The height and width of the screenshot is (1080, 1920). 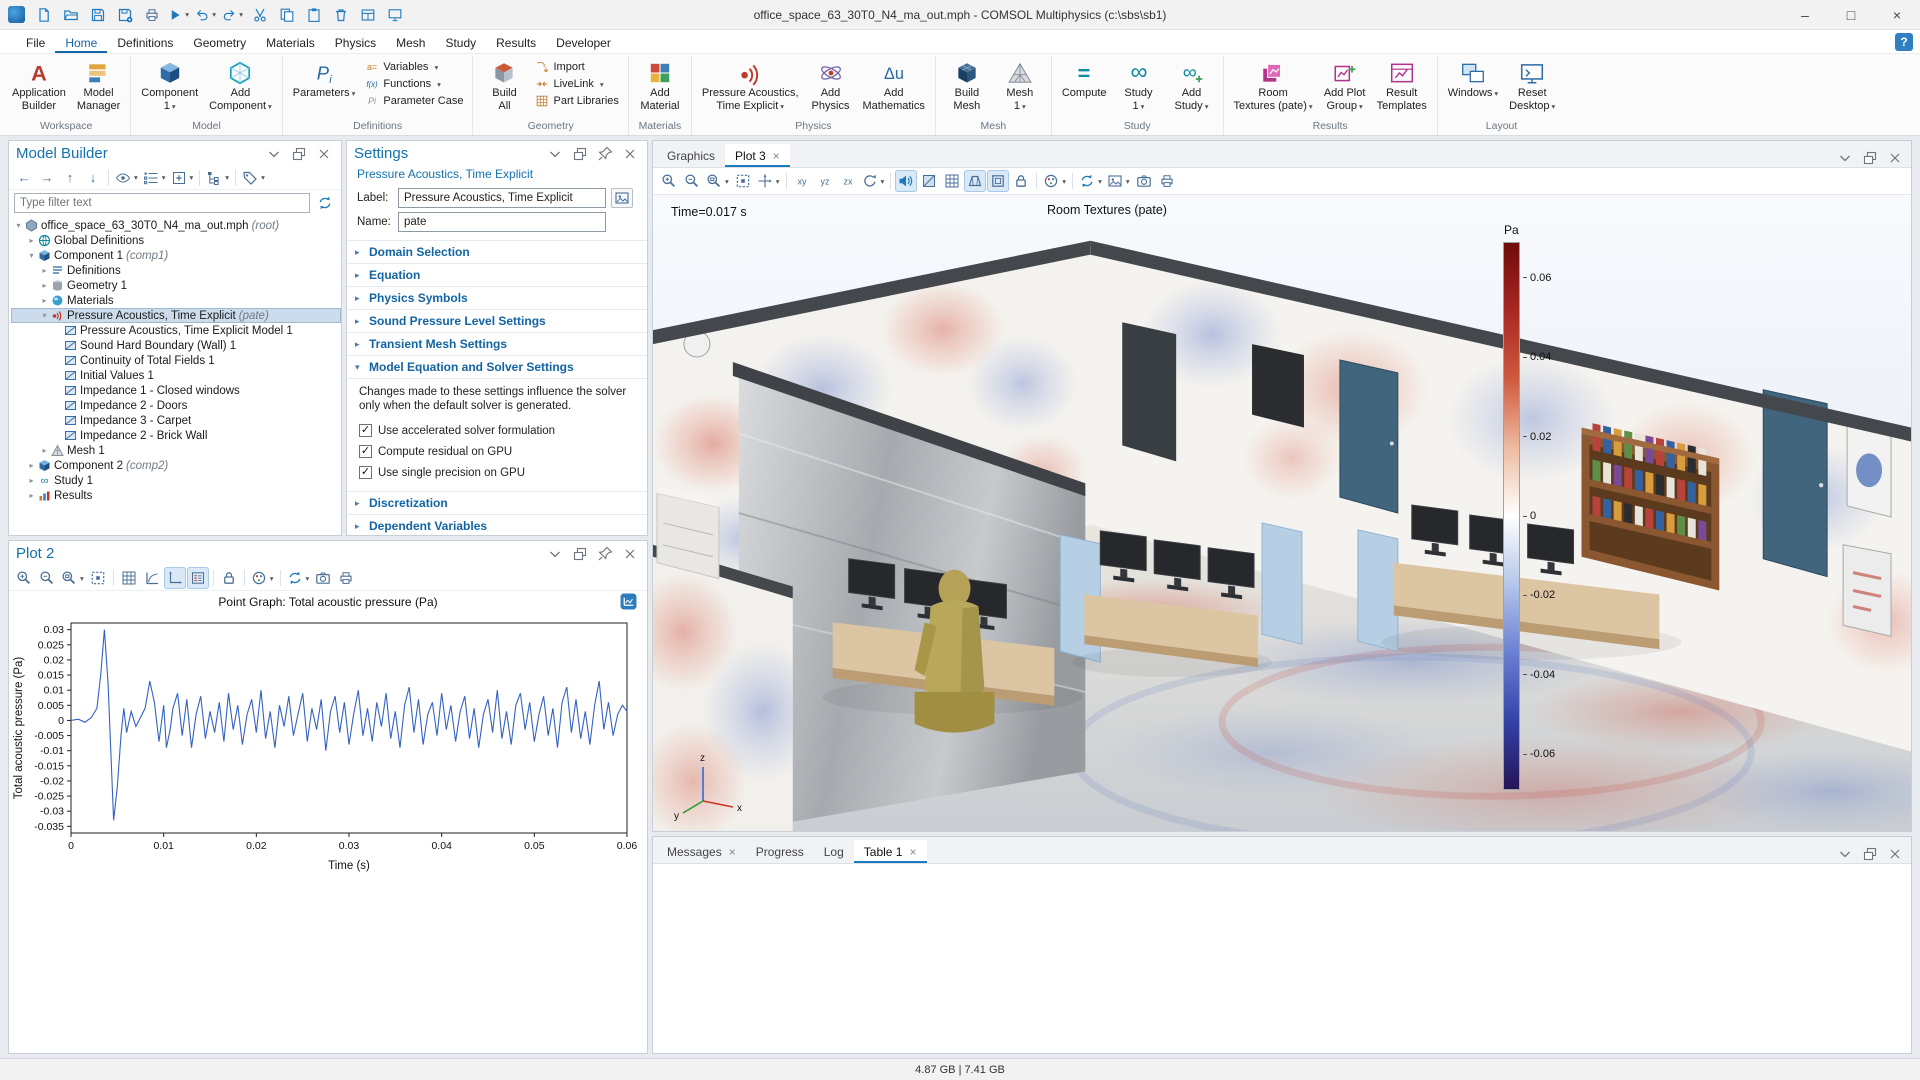 What do you see at coordinates (414, 101) in the screenshot?
I see `ribbon-parameter-case: Pi Parameter Case` at bounding box center [414, 101].